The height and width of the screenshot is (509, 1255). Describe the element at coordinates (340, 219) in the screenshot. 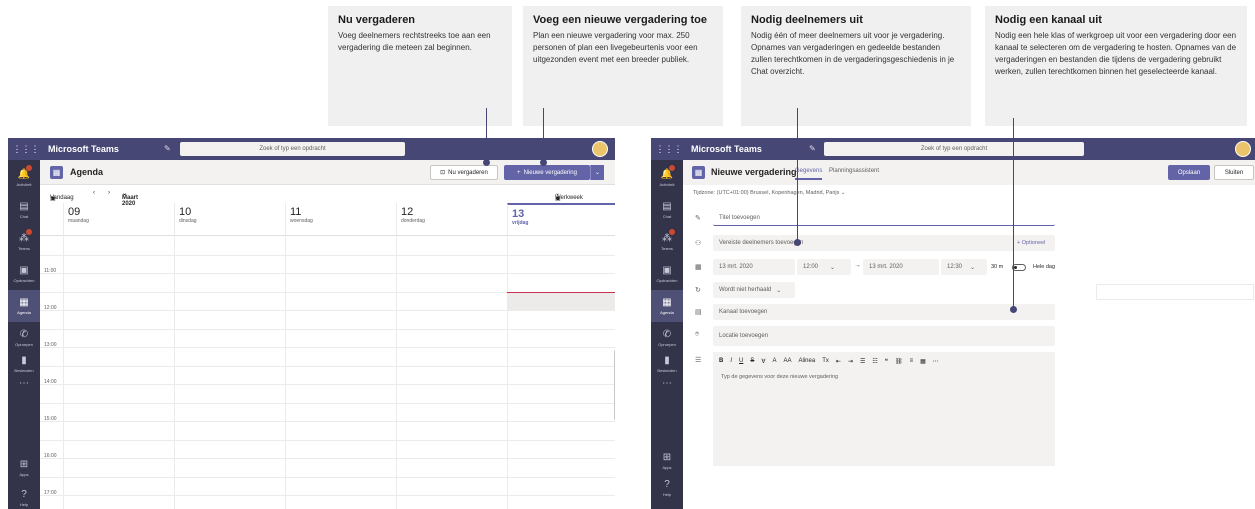

I see `day-header: 11 woensdag` at that location.